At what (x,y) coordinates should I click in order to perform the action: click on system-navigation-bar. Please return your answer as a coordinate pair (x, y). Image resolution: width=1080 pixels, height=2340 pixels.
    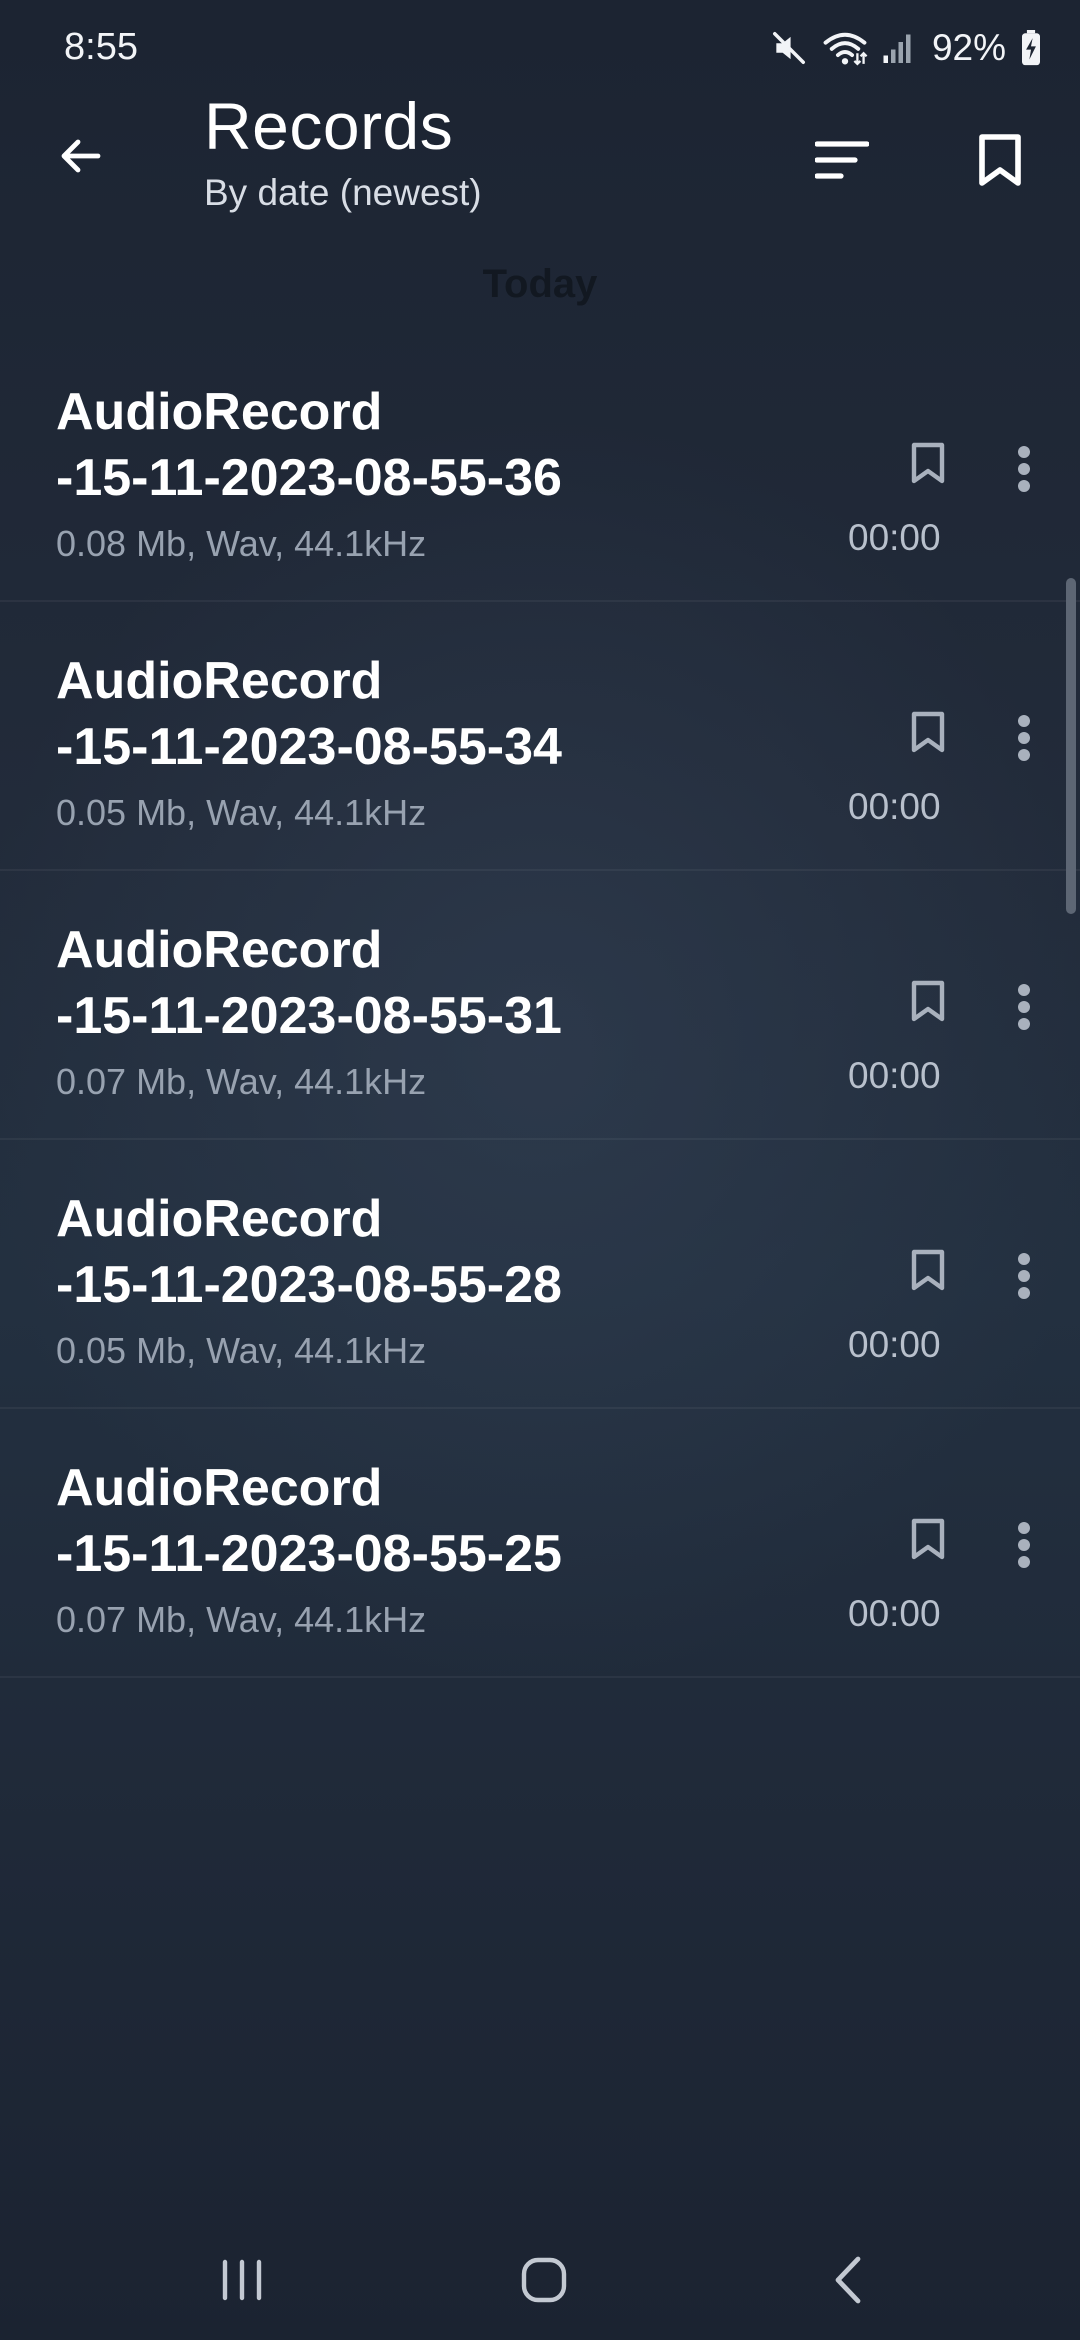
    Looking at the image, I should click on (540, 2280).